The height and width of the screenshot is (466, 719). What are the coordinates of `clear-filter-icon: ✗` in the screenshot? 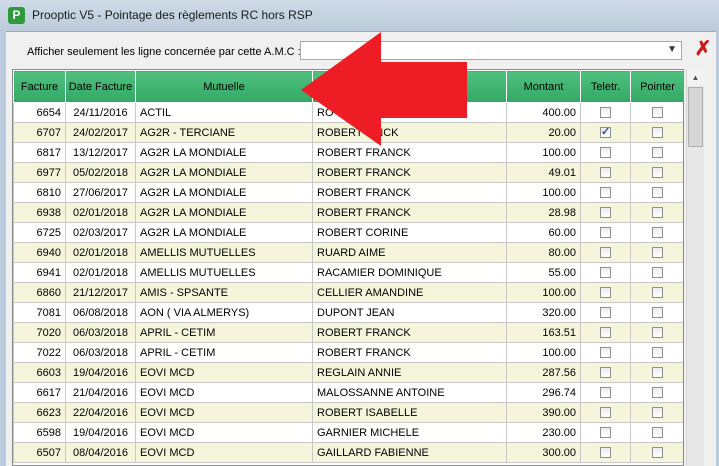 It's located at (703, 49).